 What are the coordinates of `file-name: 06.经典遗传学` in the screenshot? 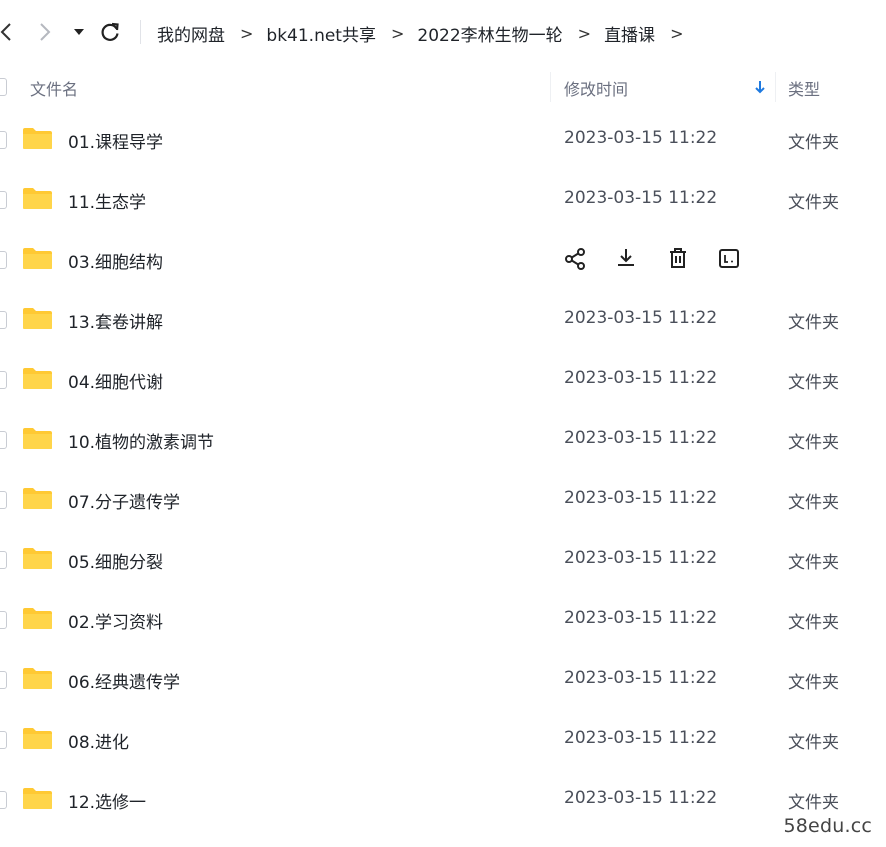 It's located at (124, 680).